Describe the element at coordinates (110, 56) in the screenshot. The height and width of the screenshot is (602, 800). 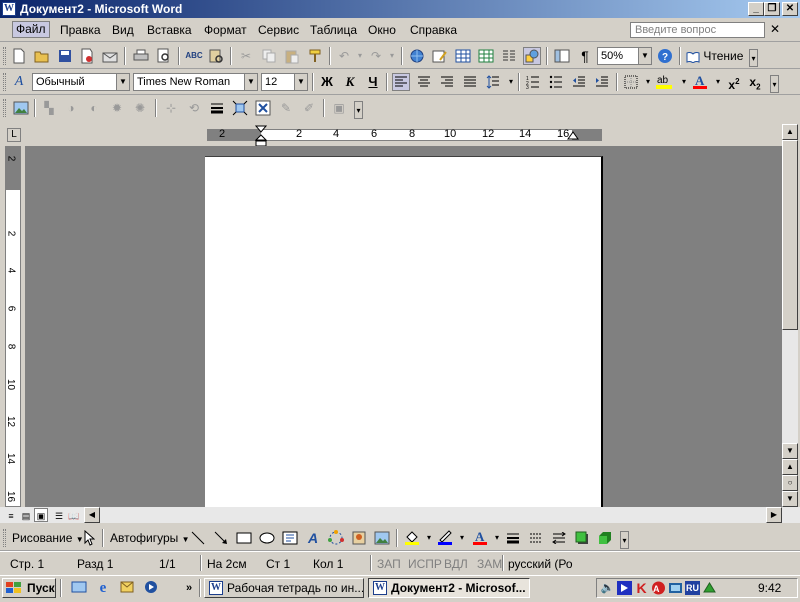
I see `email-icon` at that location.